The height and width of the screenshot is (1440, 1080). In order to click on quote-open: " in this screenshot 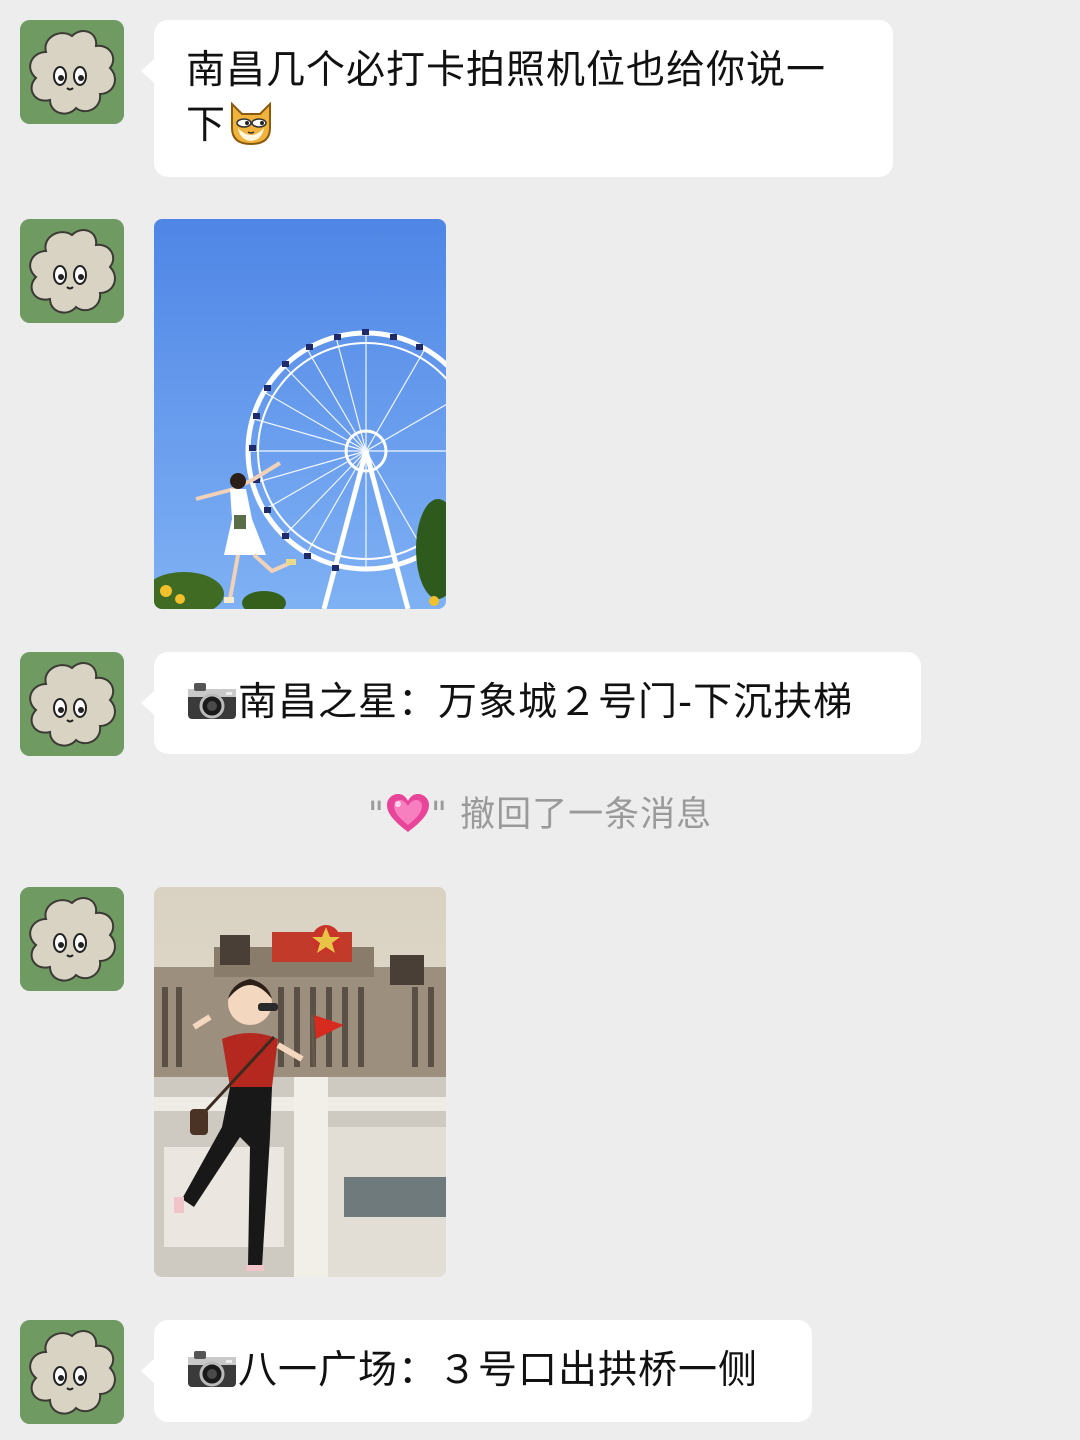, I will do `click(376, 815)`.